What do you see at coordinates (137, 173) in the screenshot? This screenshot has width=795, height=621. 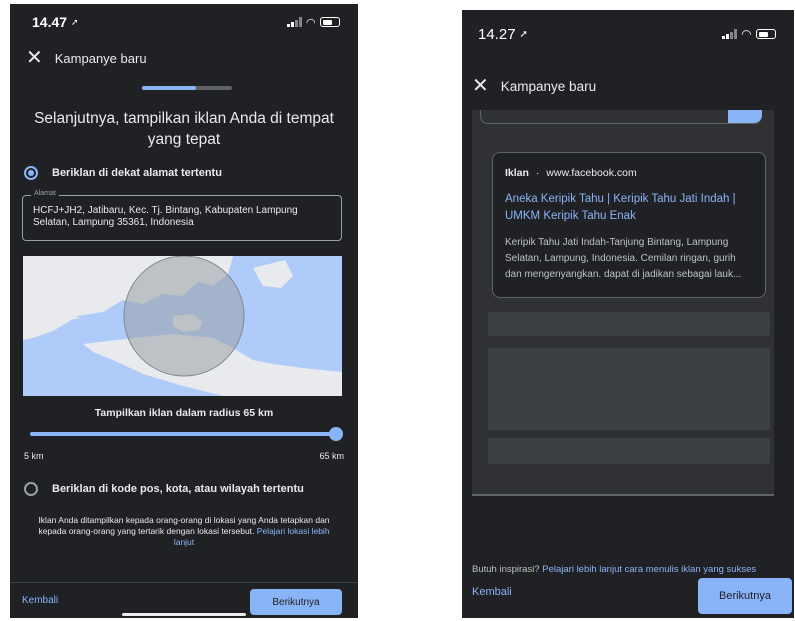 I see `option-label: Beriklan di dekat alamat tertentu` at bounding box center [137, 173].